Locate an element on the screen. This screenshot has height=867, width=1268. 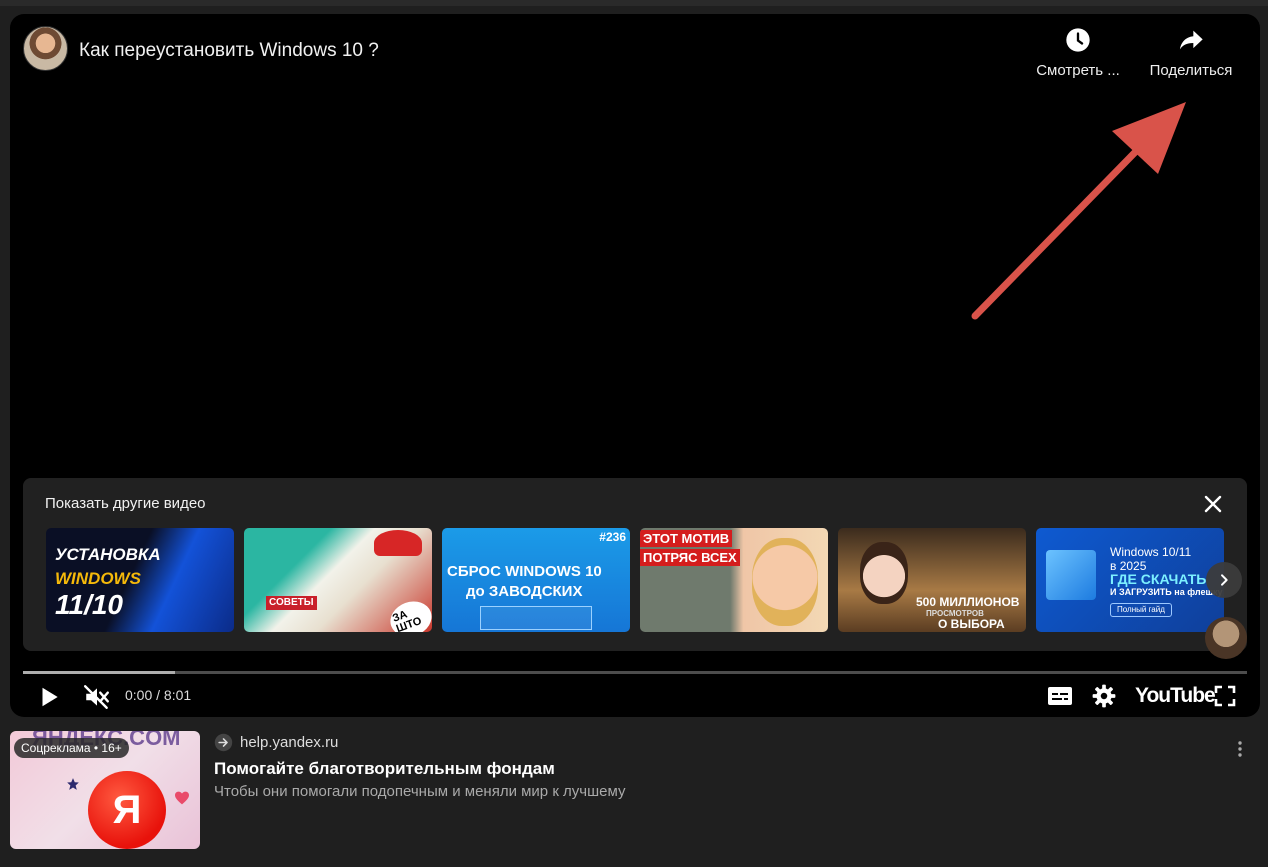
thumbnail-text: 500 МИЛЛИОНОВ is located at coordinates (968, 602).